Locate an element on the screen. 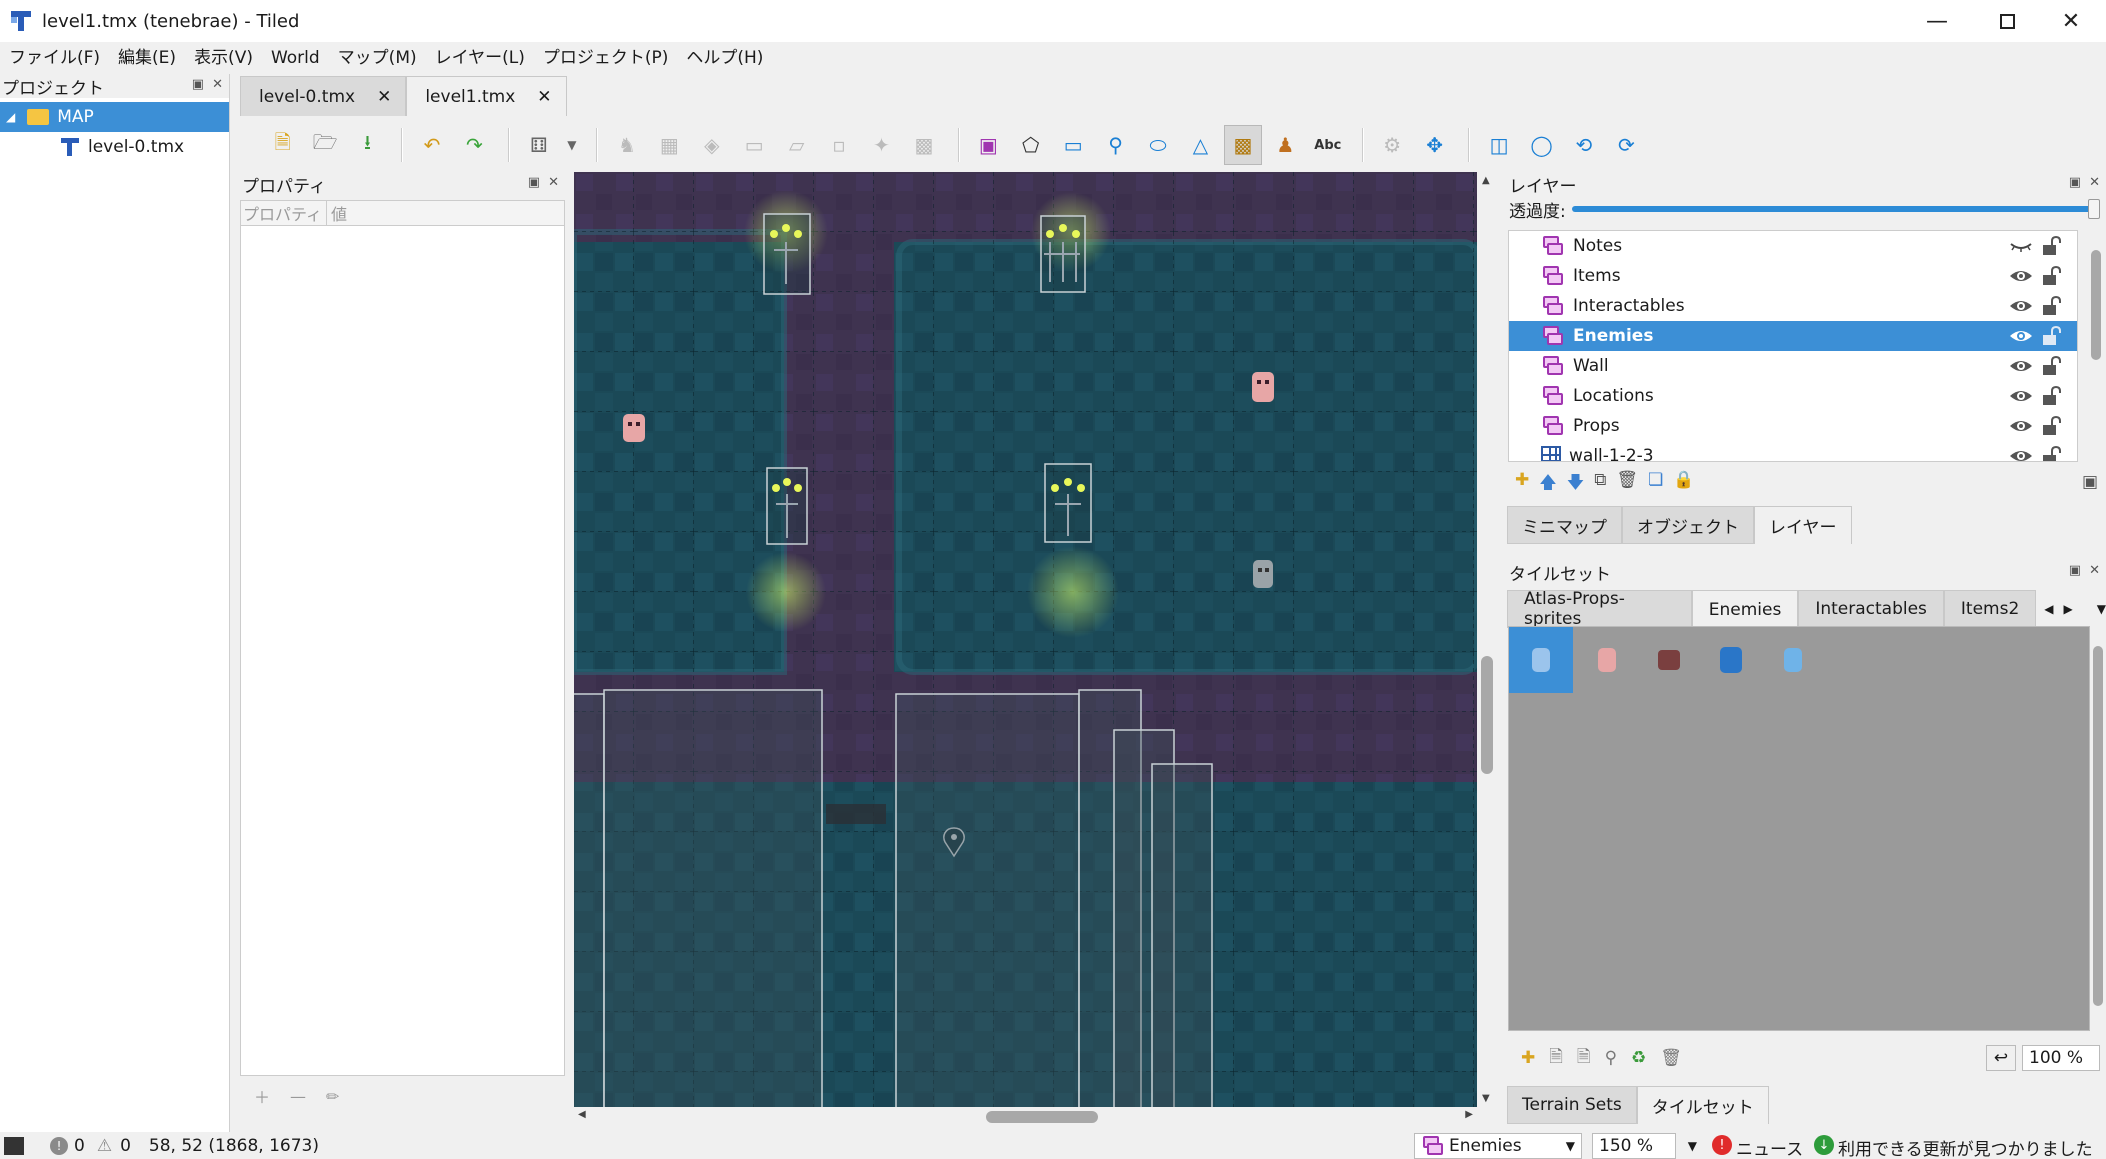 This screenshot has width=2106, height=1159. tab-objects: オブジェクト is located at coordinates (1688, 525).